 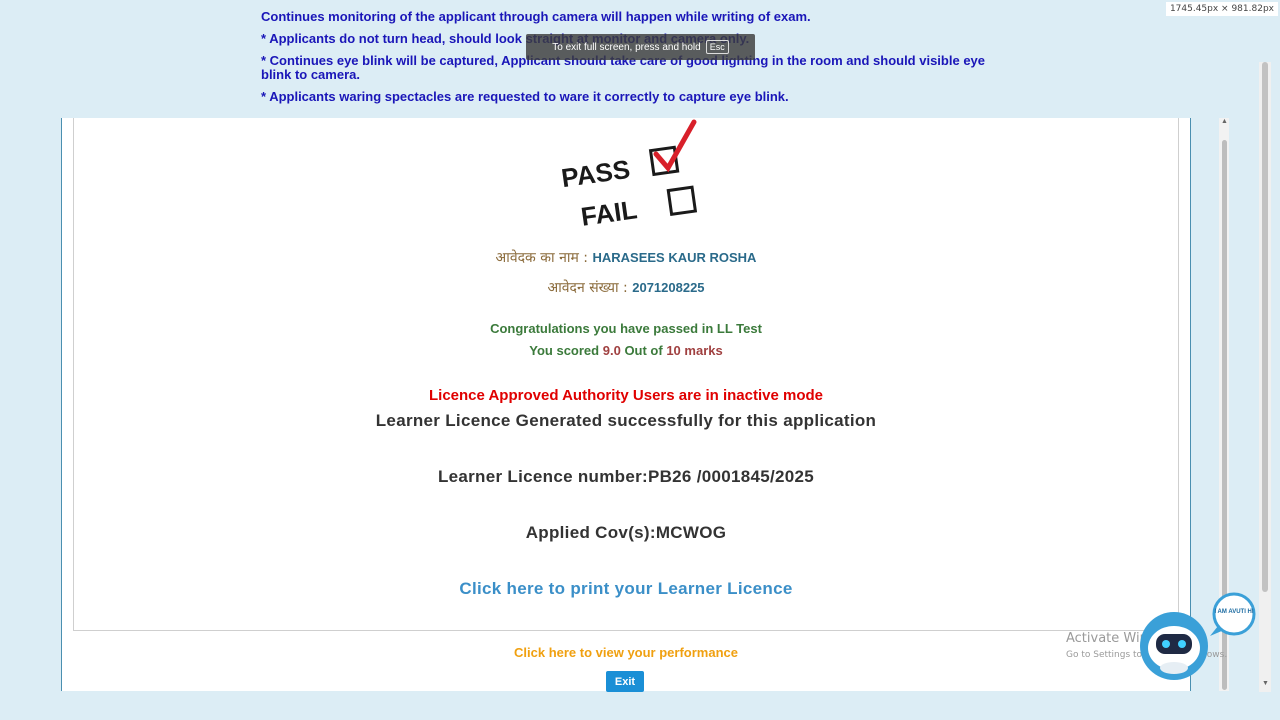 I want to click on score-line: You scored 9.0 Out of 10 marks, so click(x=626, y=350).